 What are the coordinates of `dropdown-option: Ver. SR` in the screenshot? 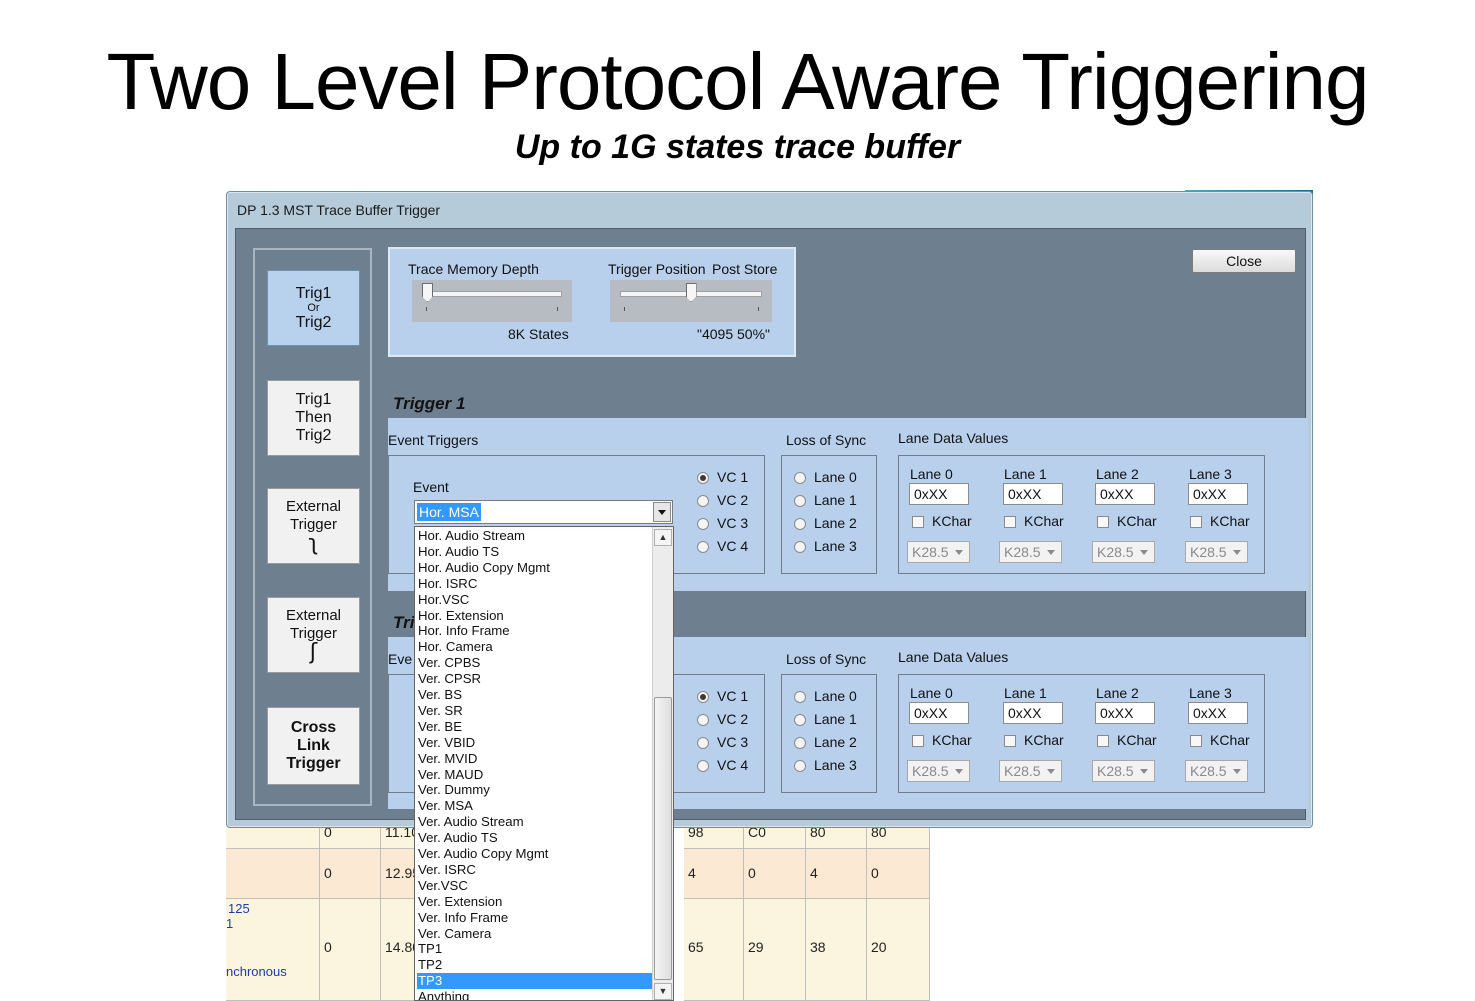 It's located at (535, 711).